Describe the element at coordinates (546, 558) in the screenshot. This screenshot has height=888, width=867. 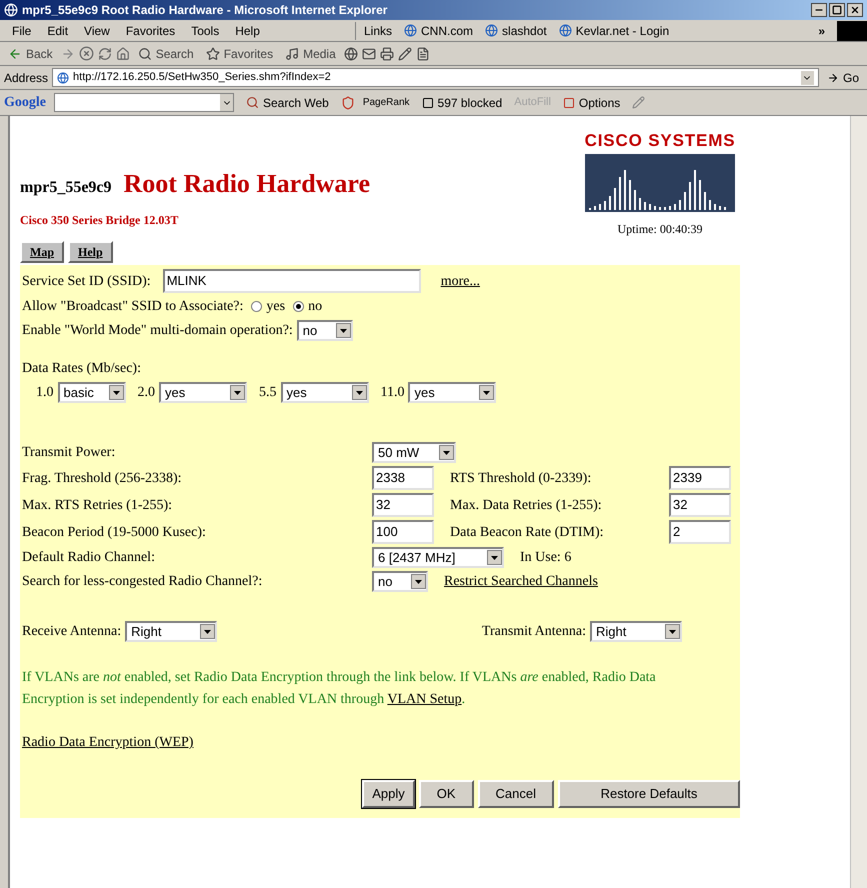
I see `in-use-label: In Use: 6` at that location.